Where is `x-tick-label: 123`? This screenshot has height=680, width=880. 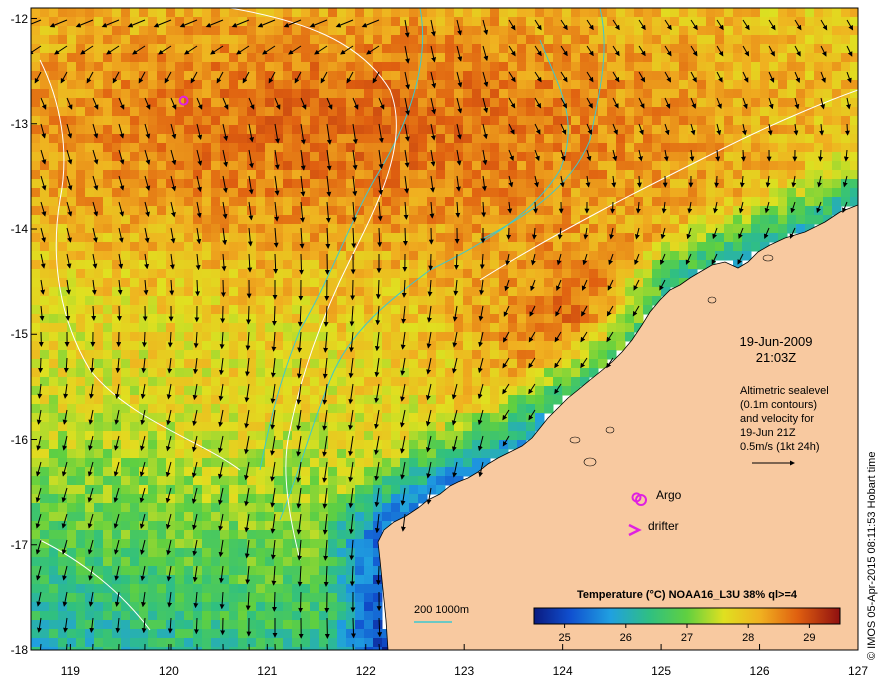
x-tick-label: 123 is located at coordinates (464, 671).